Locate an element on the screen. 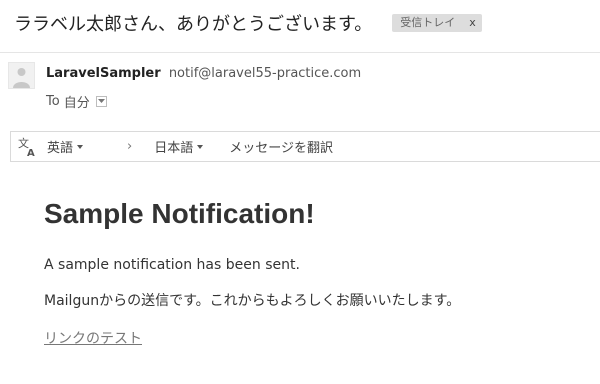 The width and height of the screenshot is (600, 384). source-language-select: 英語 is located at coordinates (65, 146).